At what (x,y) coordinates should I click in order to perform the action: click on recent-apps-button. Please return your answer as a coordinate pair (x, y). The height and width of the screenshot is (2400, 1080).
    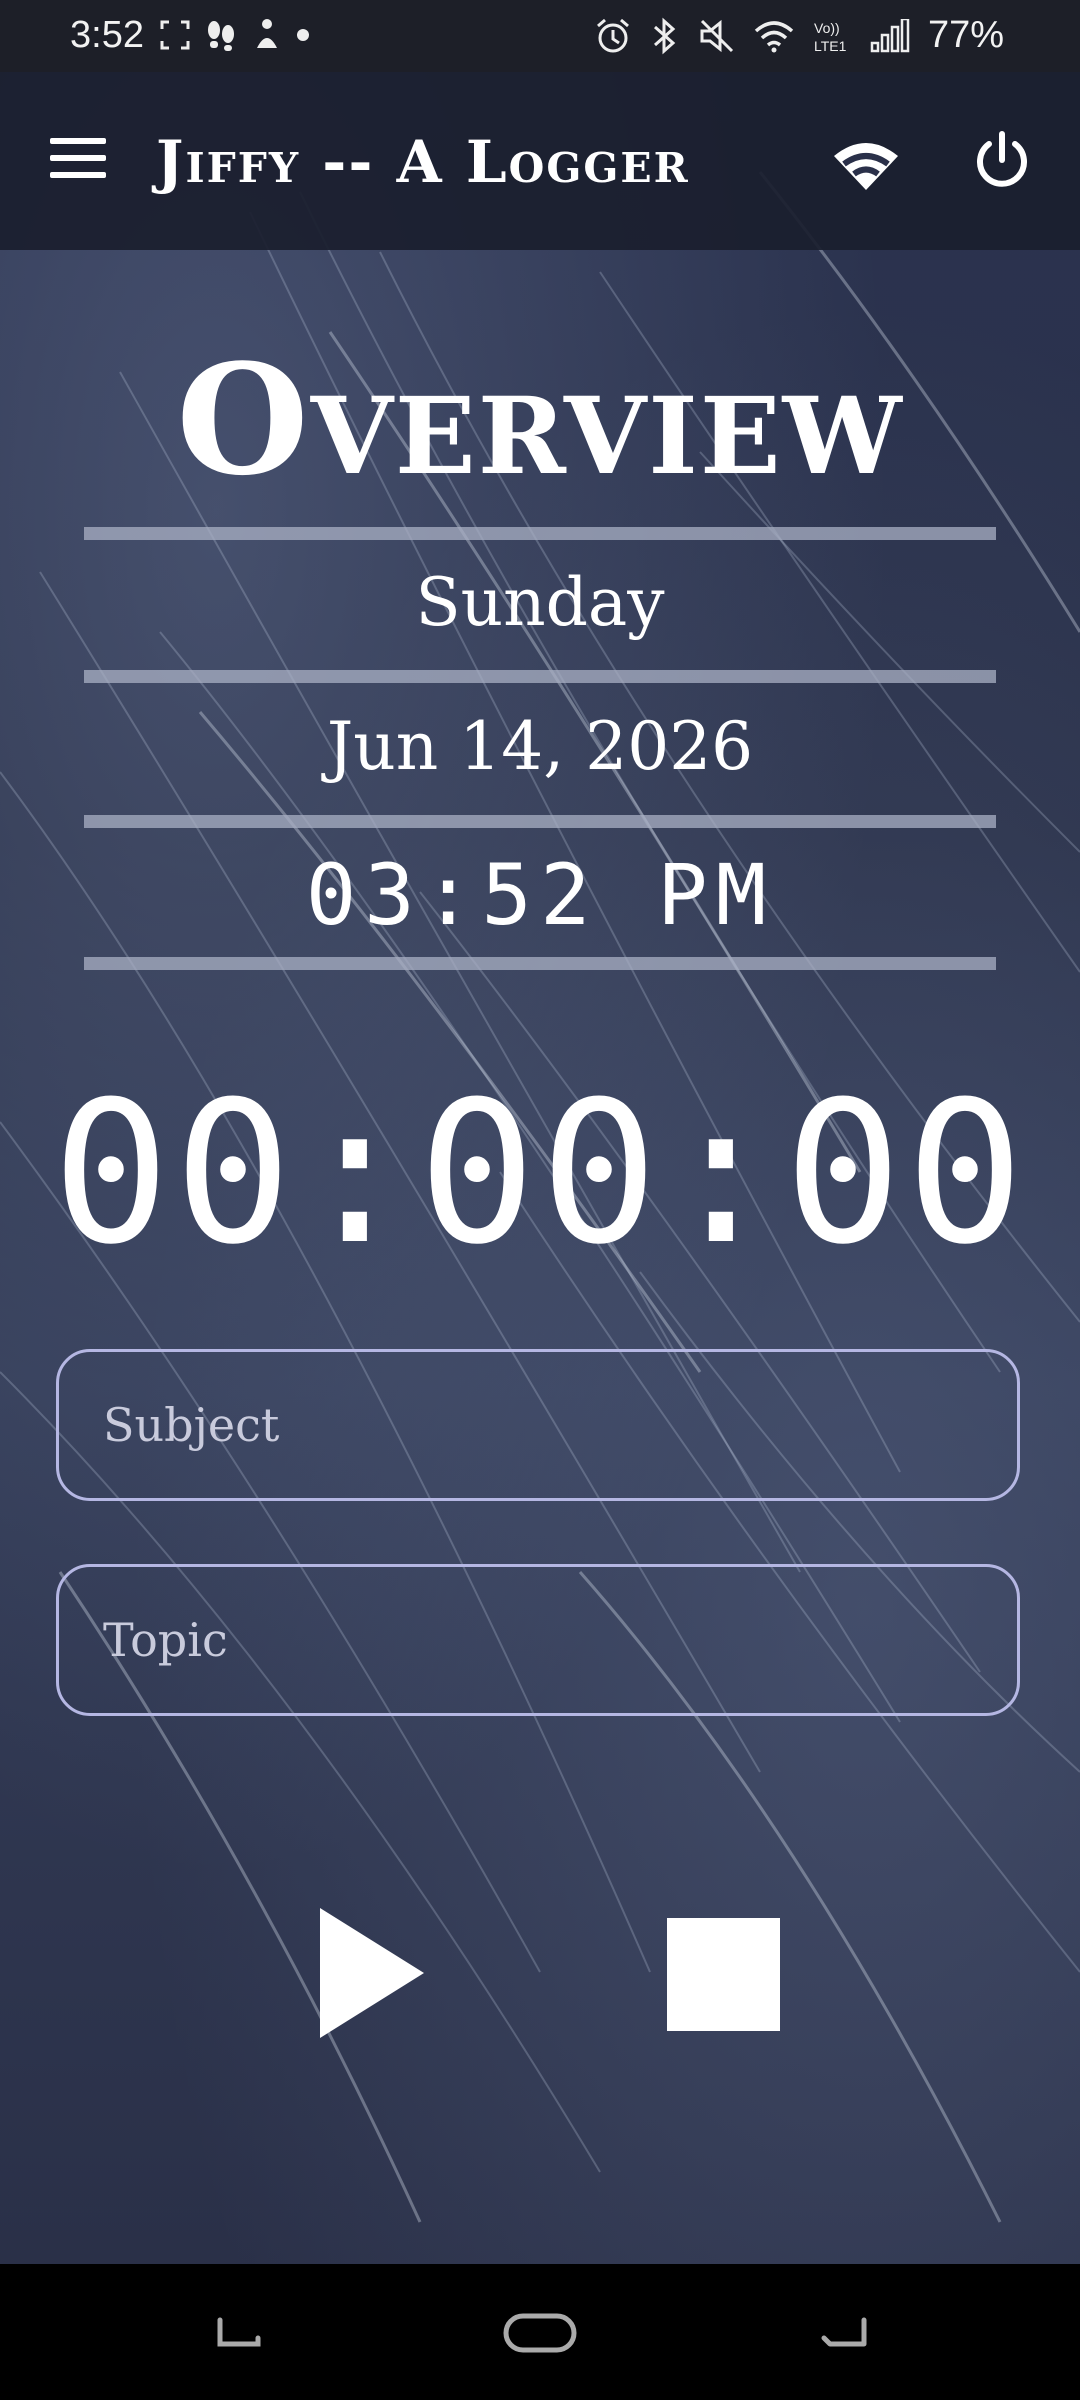
    Looking at the image, I should click on (239, 2335).